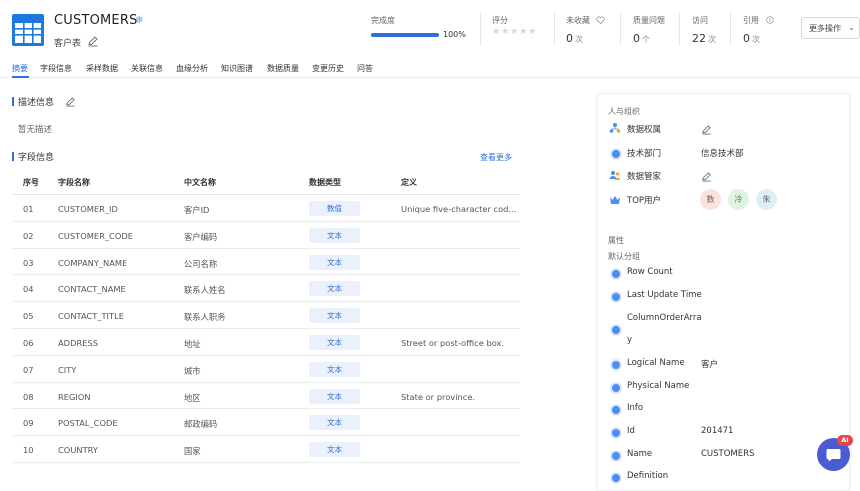  What do you see at coordinates (500, 20) in the screenshot?
I see `rating-metric: 评分` at bounding box center [500, 20].